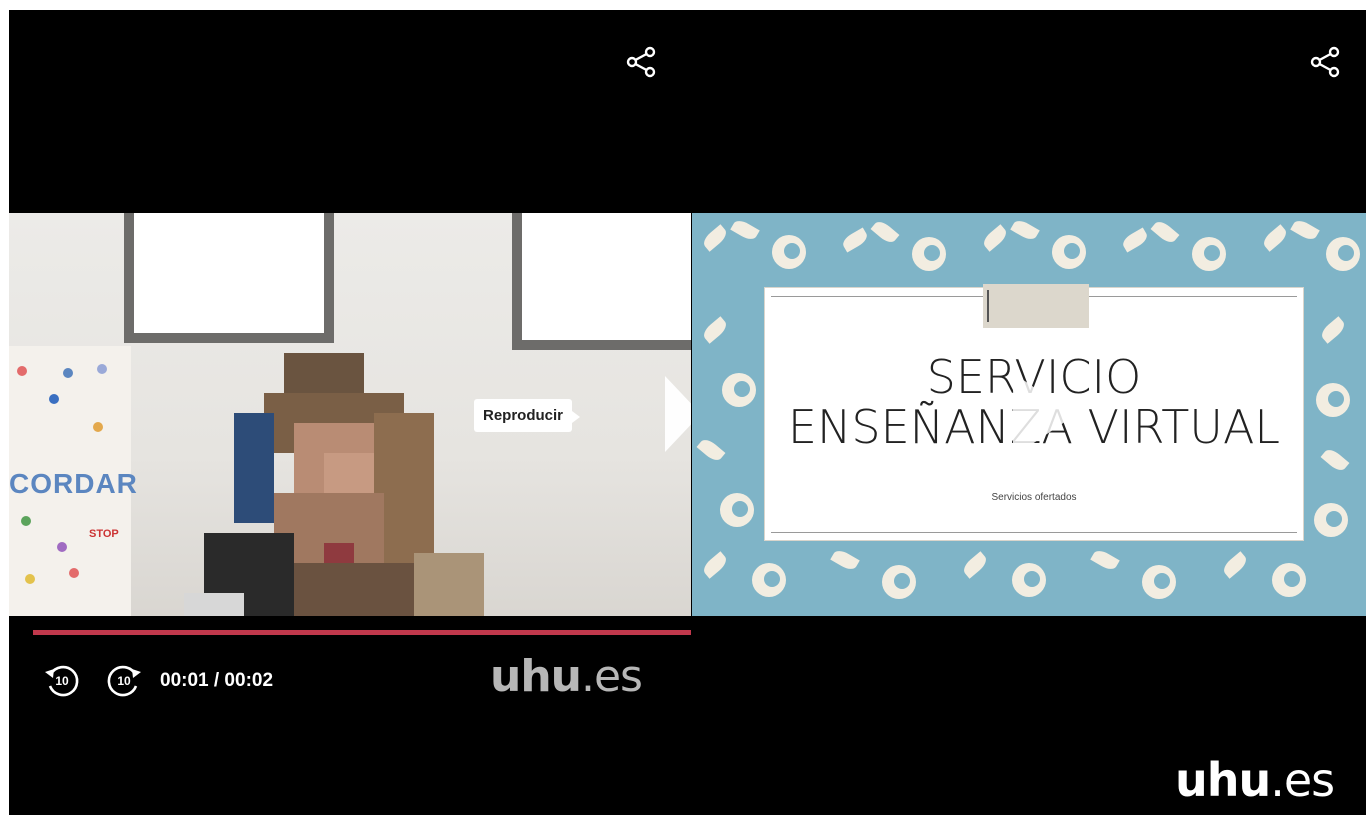  I want to click on forward-label: 10, so click(124, 681).